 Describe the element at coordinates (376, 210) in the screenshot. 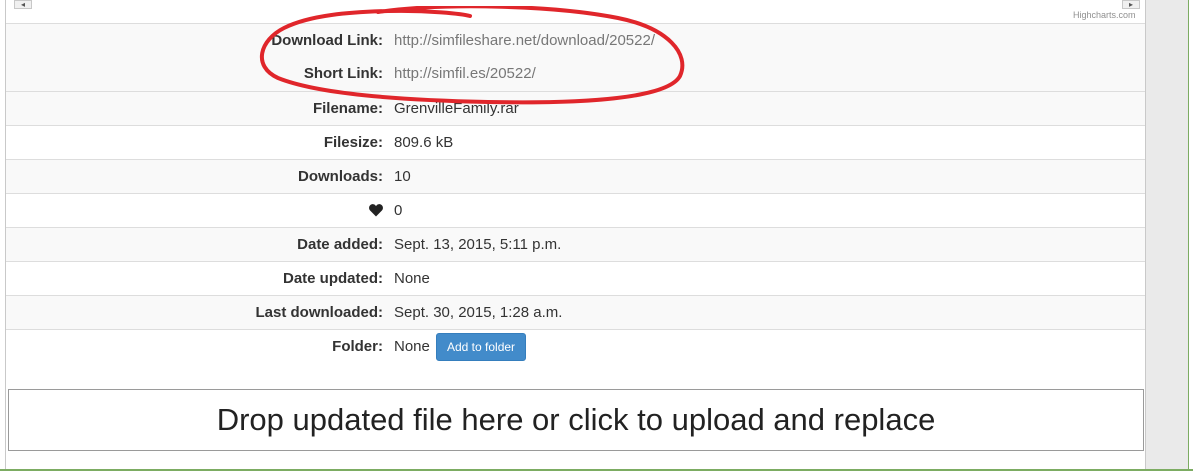

I see `heart-icon` at that location.